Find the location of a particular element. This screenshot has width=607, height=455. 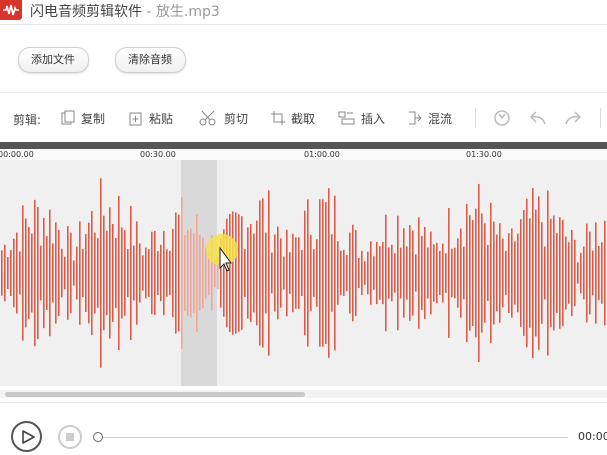

reset-icon is located at coordinates (502, 118).